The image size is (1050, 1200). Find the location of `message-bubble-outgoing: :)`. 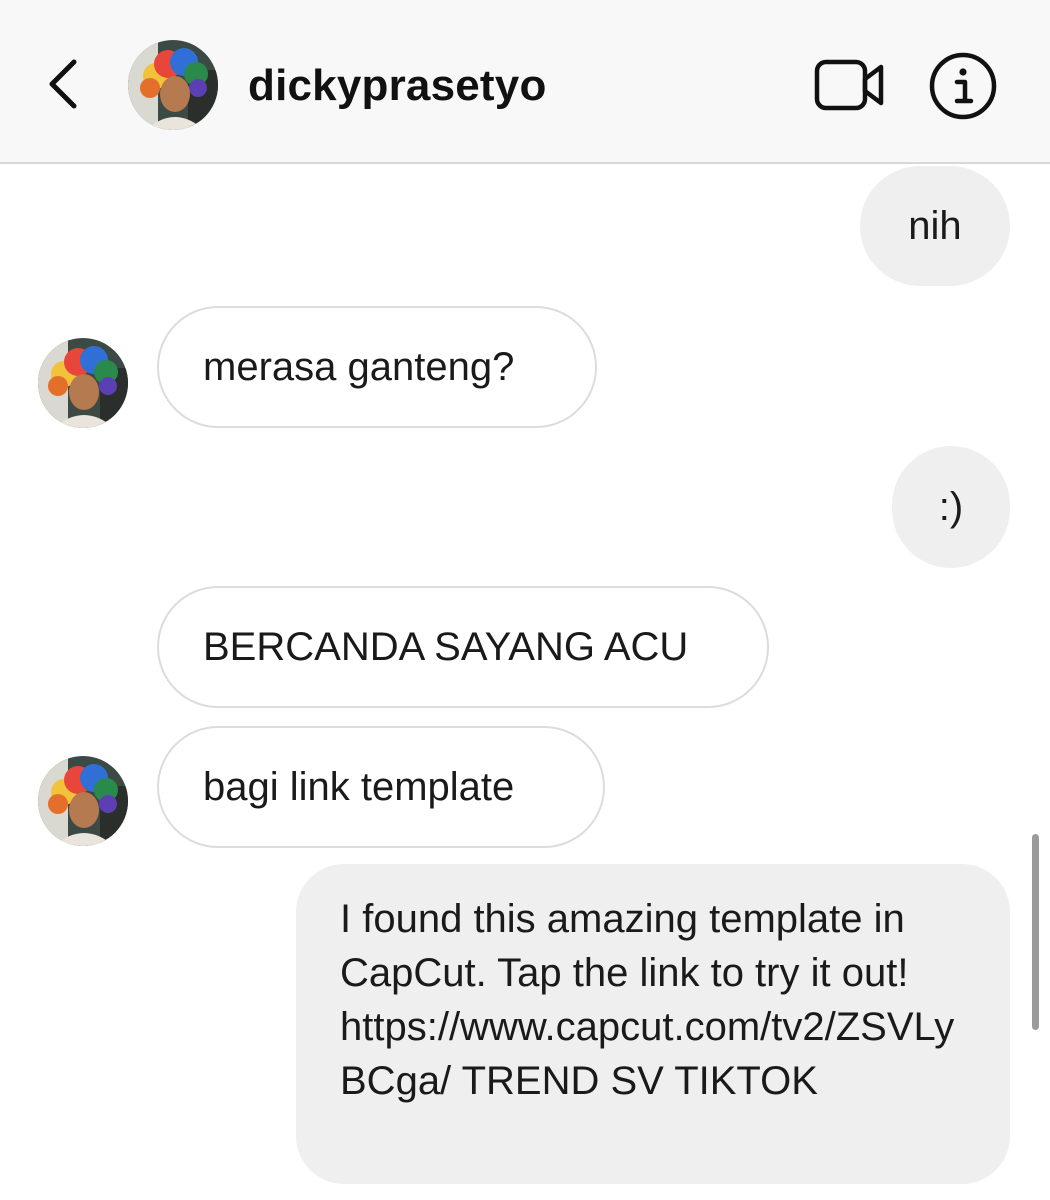

message-bubble-outgoing: :) is located at coordinates (951, 507).